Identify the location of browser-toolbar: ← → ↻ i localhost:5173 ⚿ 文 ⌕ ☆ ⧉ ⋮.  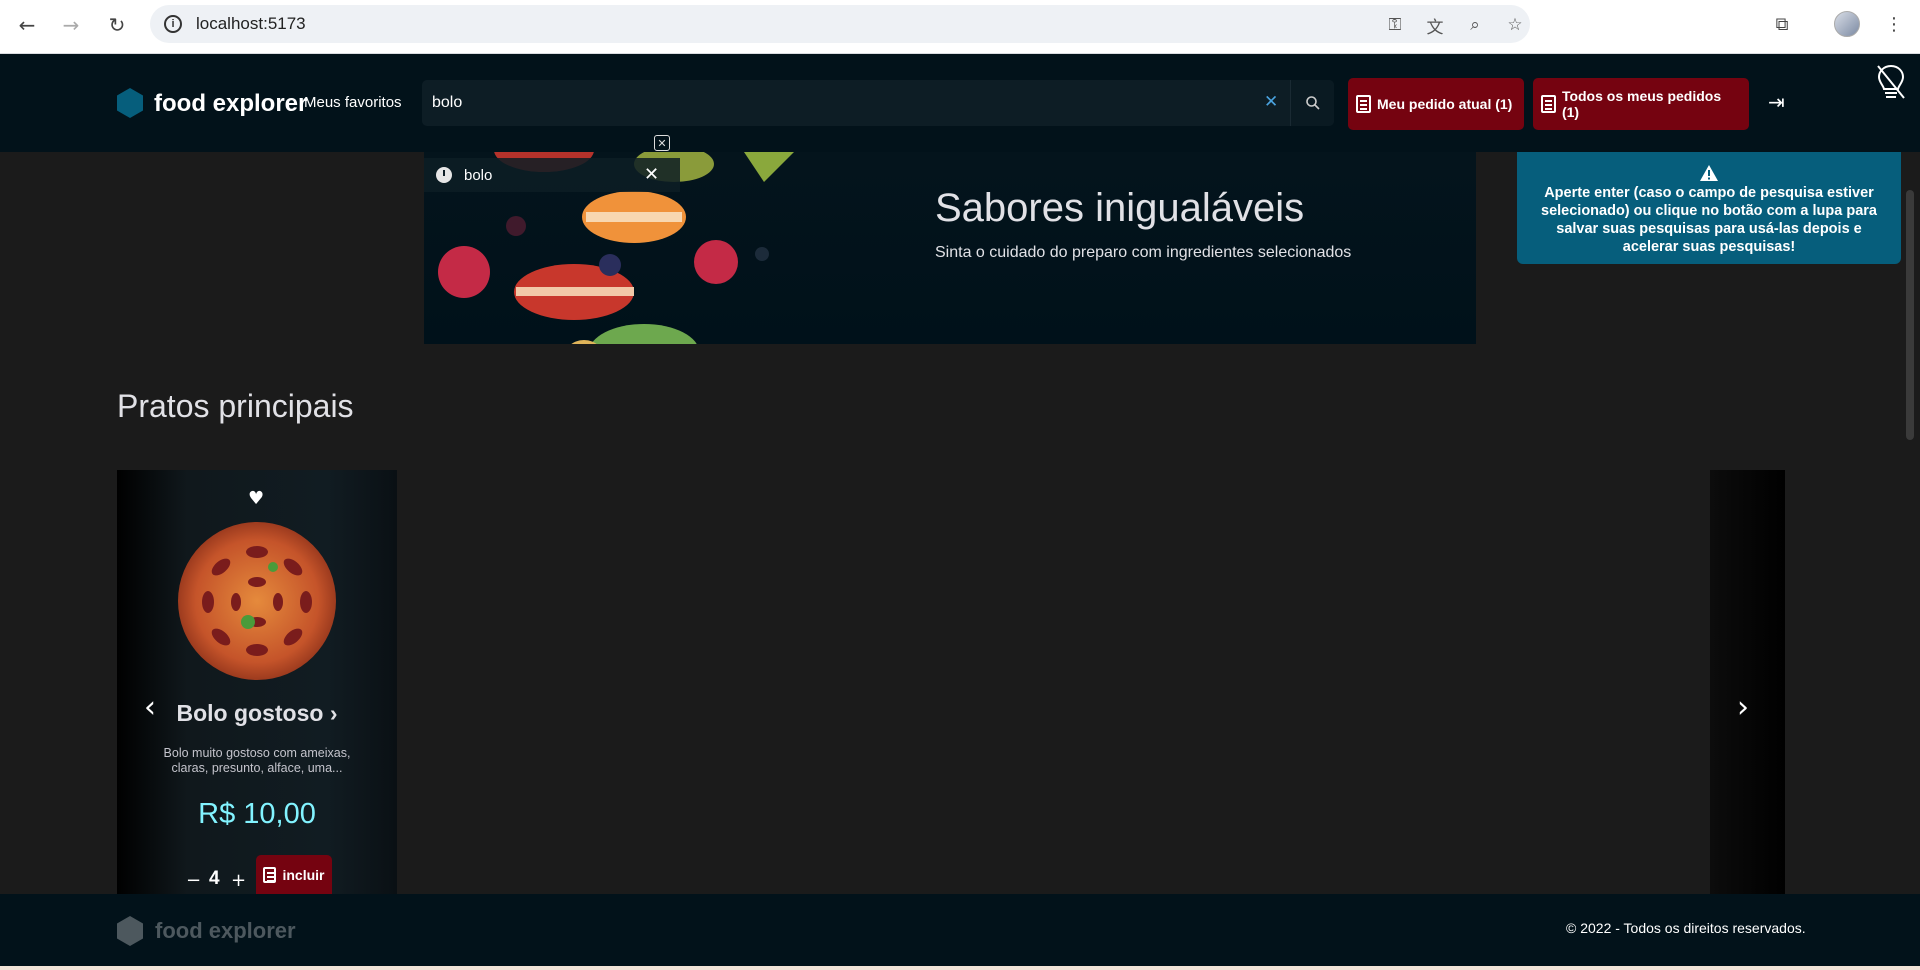
(960, 27).